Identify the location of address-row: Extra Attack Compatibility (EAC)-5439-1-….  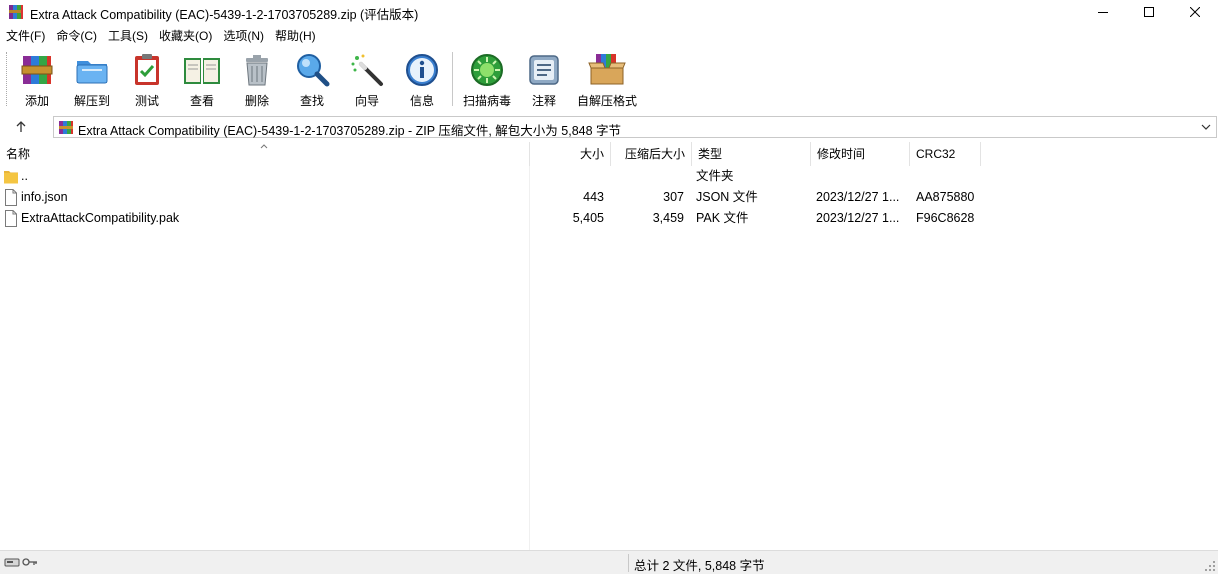
(609, 127).